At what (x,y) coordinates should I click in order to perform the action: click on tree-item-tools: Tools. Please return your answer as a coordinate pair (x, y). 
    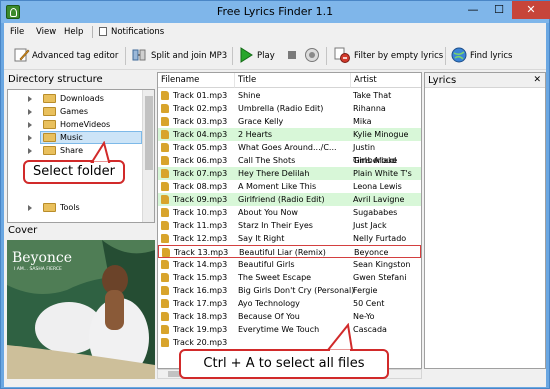
    Looking at the image, I should click on (75, 207).